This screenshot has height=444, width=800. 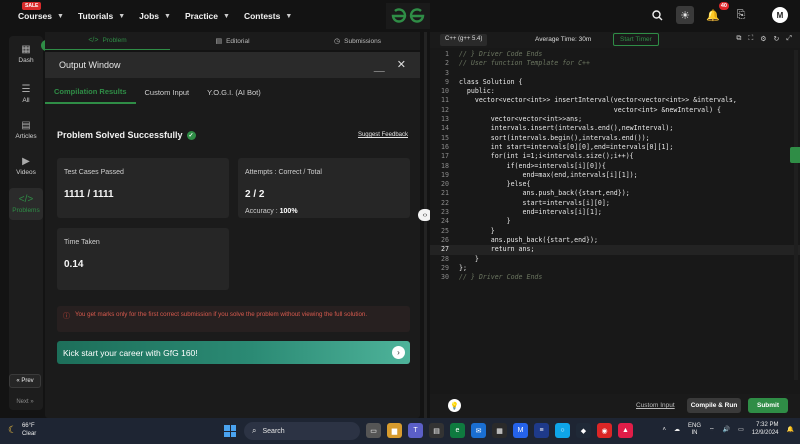 I want to click on mail-icon: ✉, so click(x=478, y=430).